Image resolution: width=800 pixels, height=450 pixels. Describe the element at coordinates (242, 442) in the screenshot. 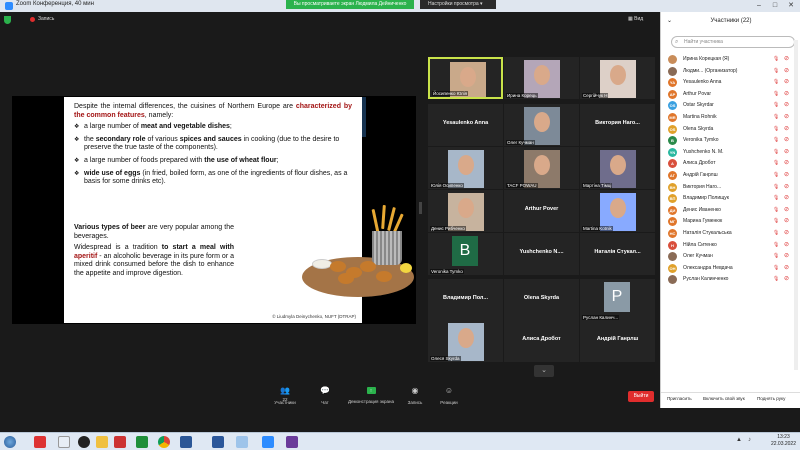

I see `onedrive-icon` at that location.